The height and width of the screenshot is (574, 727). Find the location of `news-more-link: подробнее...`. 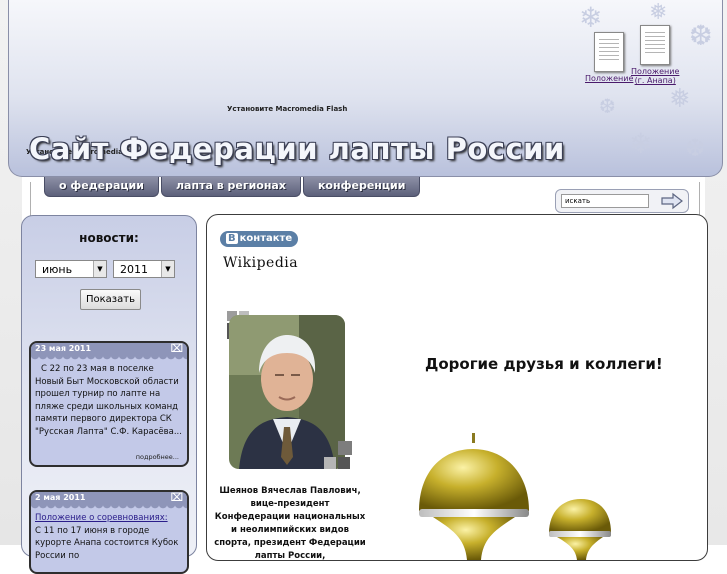

news-more-link: подробнее... is located at coordinates (157, 457).